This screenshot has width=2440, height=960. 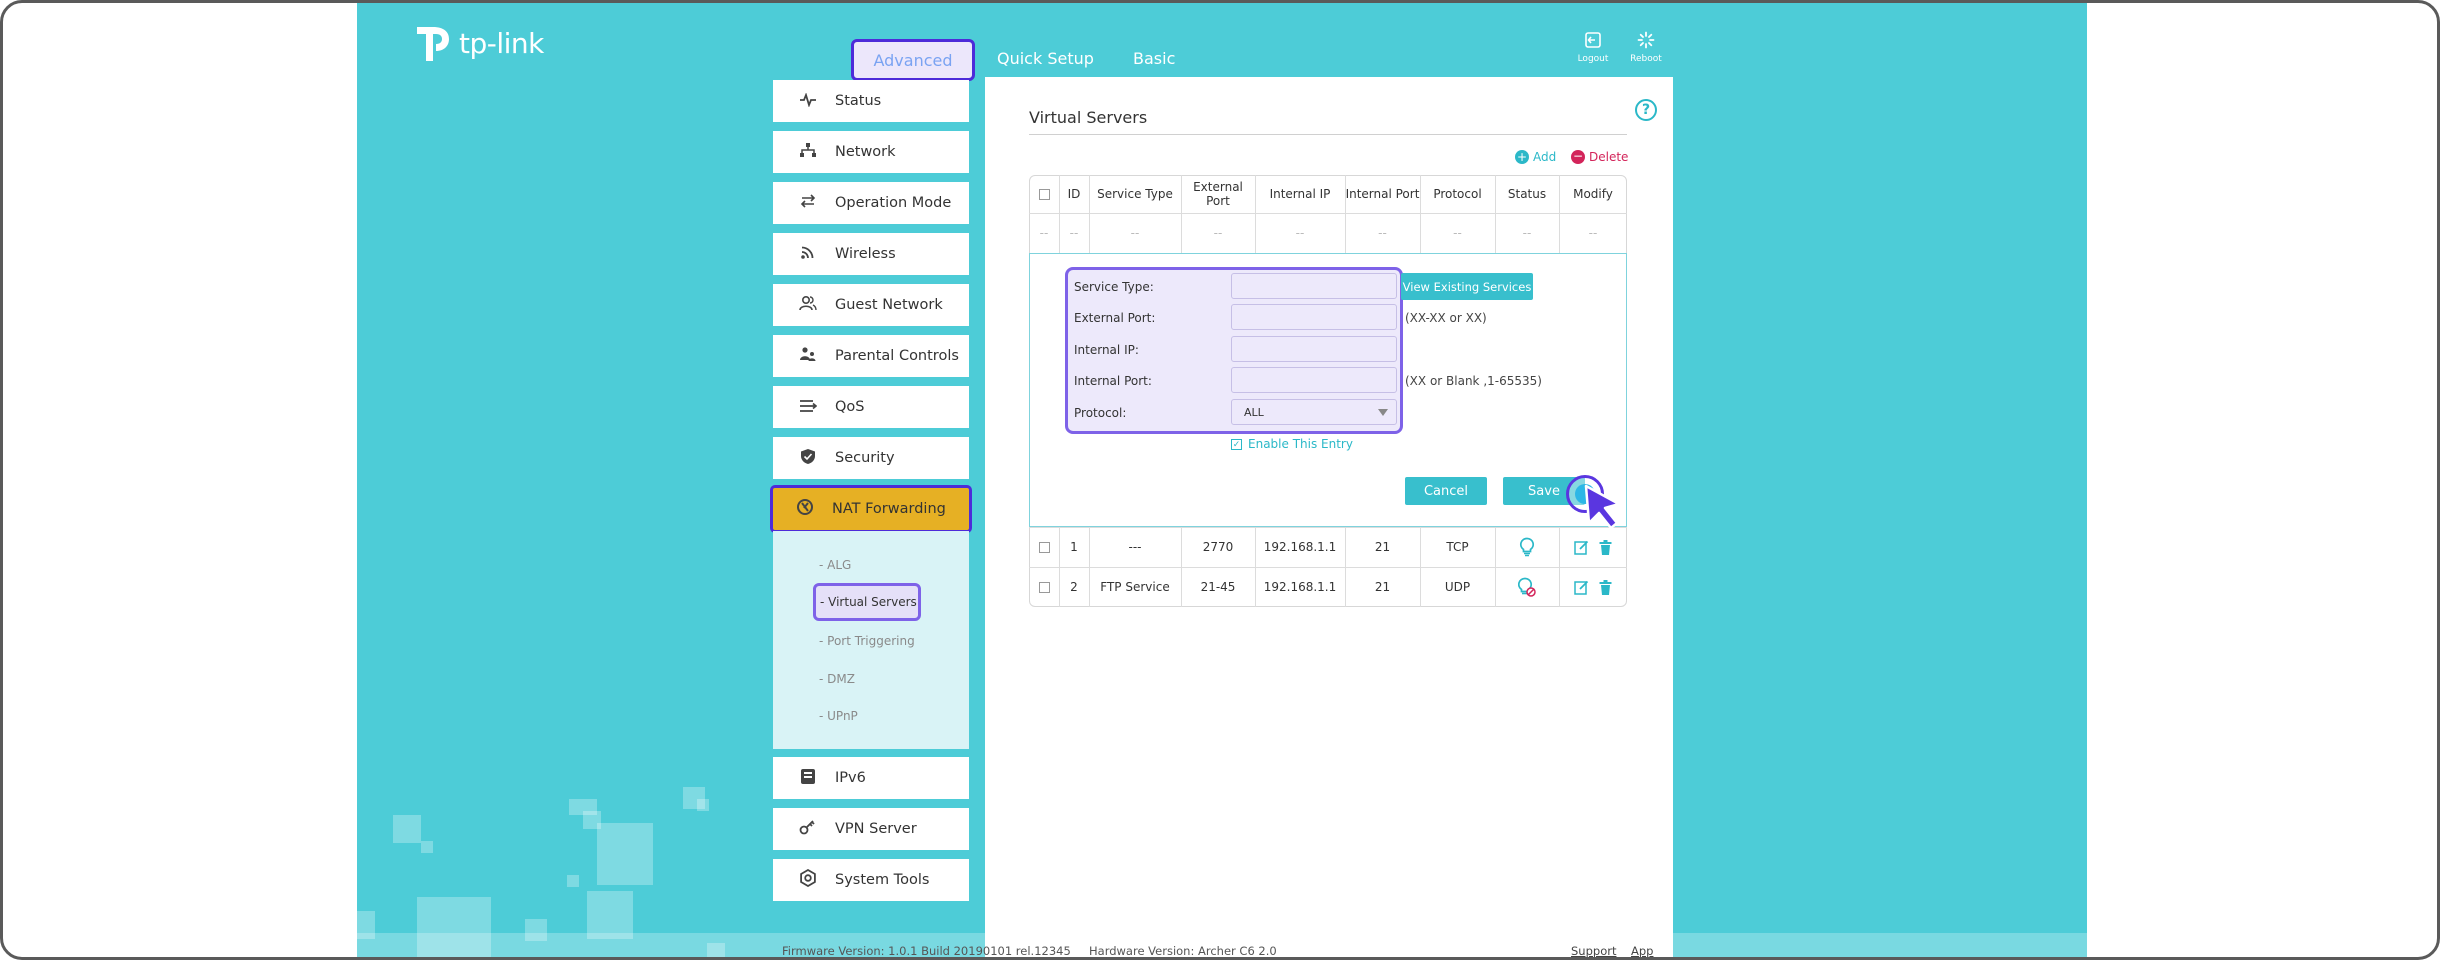 I want to click on internal-port-hint: (XX or Blank ,1-65535), so click(x=1473, y=381).